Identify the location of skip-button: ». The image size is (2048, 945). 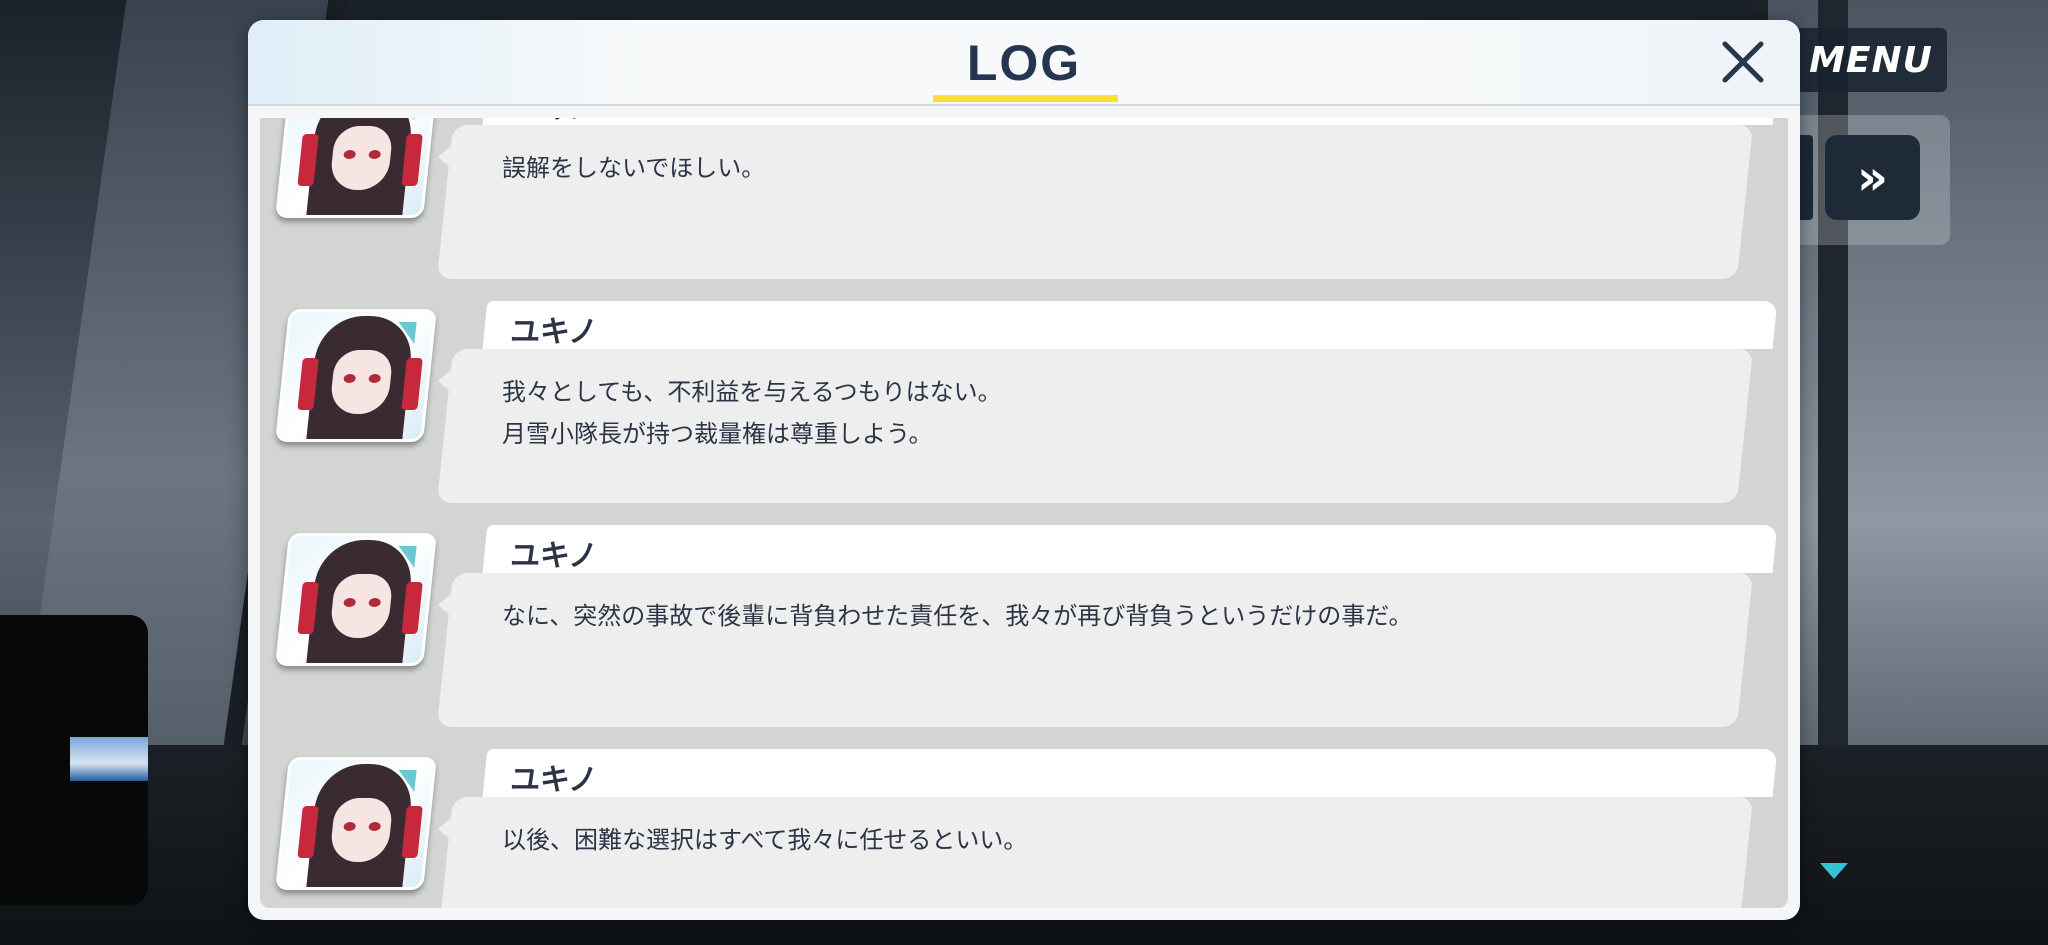
(1872, 177).